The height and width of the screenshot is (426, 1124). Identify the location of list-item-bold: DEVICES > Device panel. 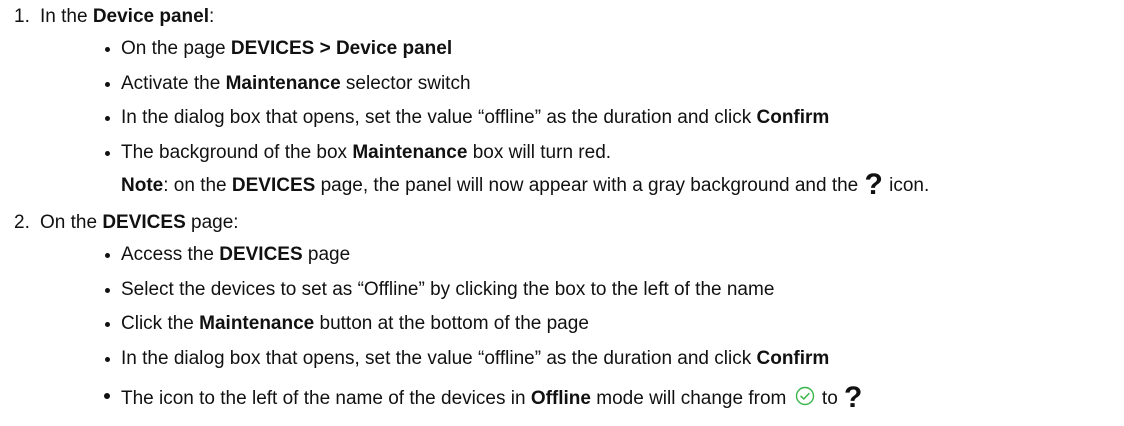
(341, 48).